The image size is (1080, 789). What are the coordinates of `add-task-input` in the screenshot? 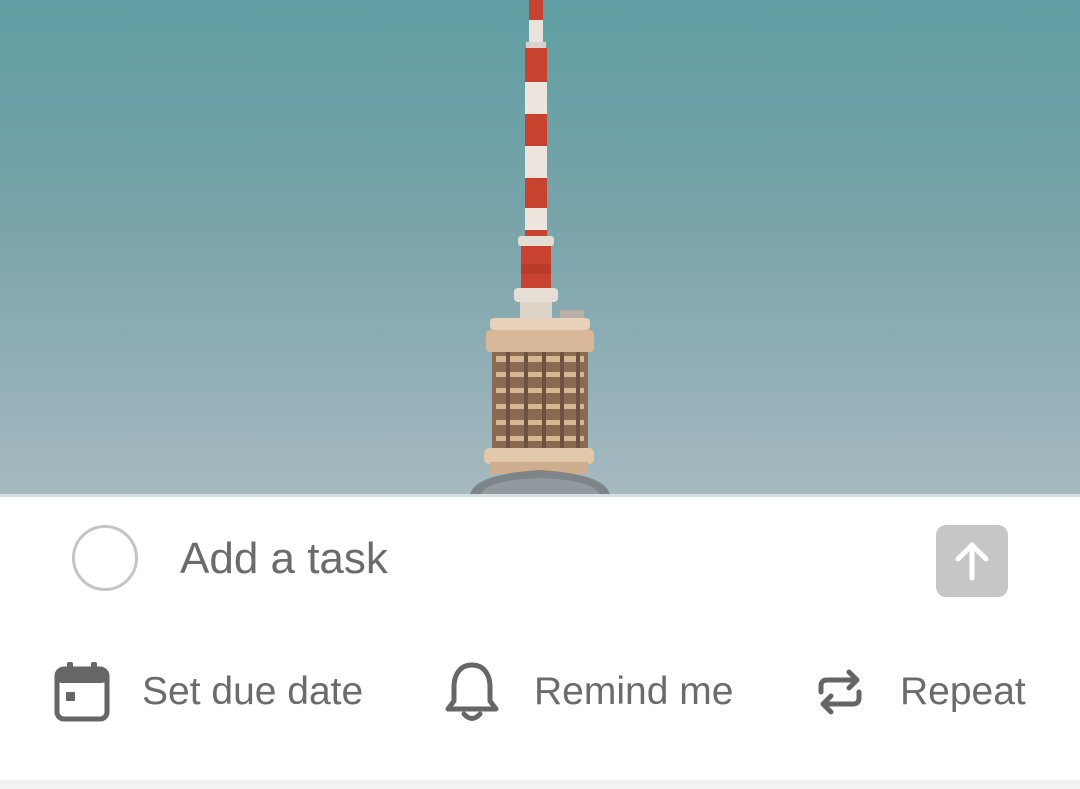 It's located at (530, 559).